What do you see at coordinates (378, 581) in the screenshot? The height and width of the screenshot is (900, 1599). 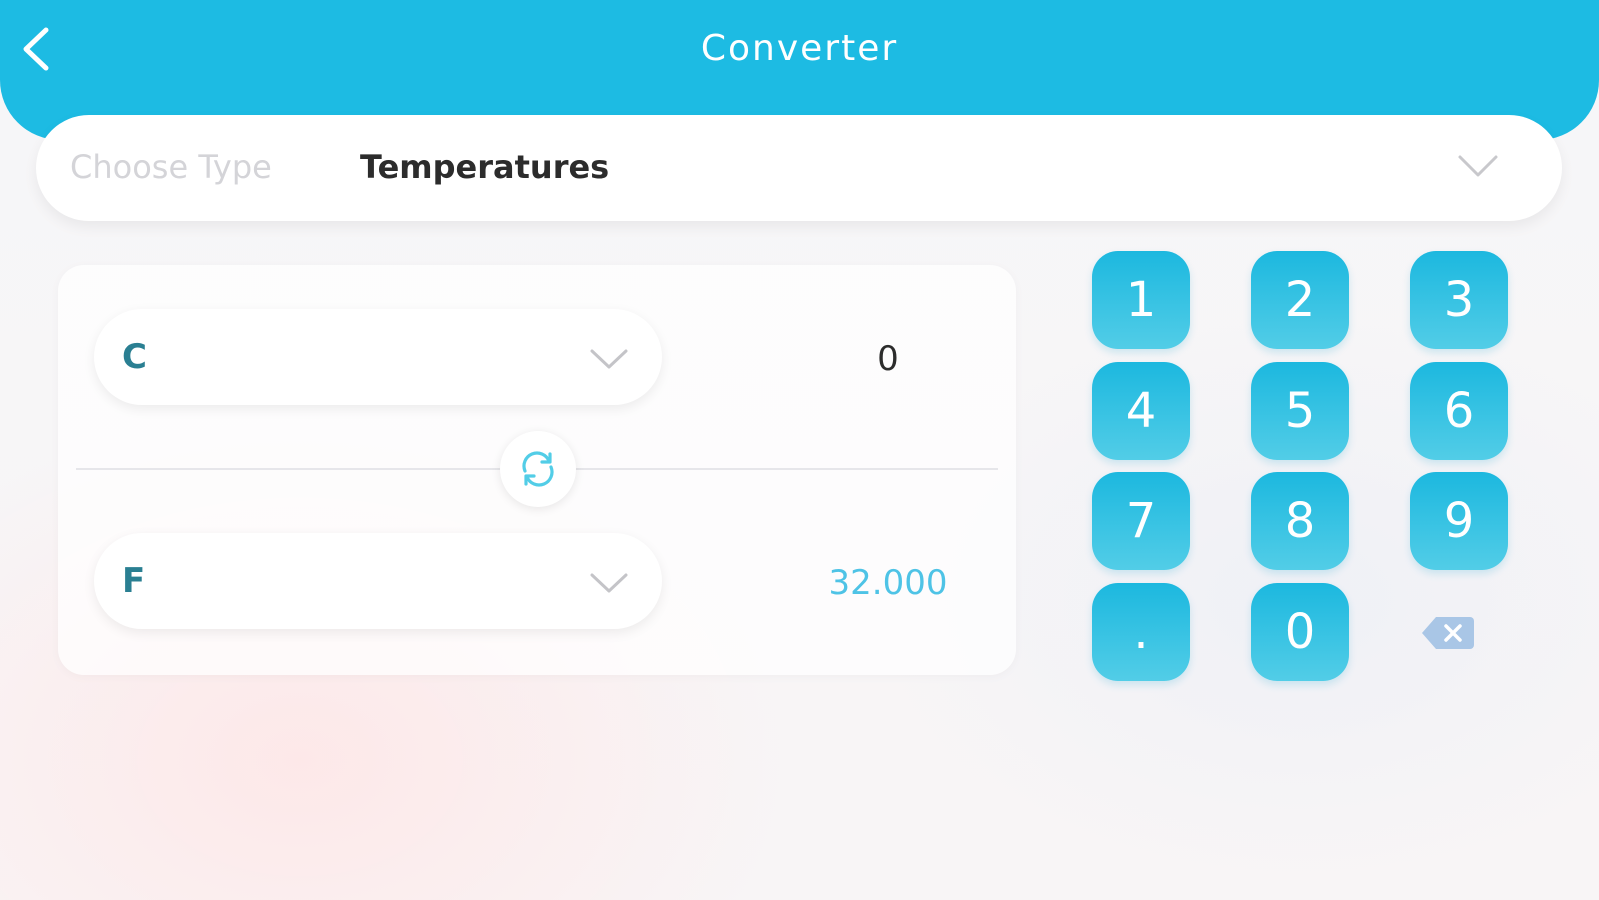 I see `to-unit-select: F` at bounding box center [378, 581].